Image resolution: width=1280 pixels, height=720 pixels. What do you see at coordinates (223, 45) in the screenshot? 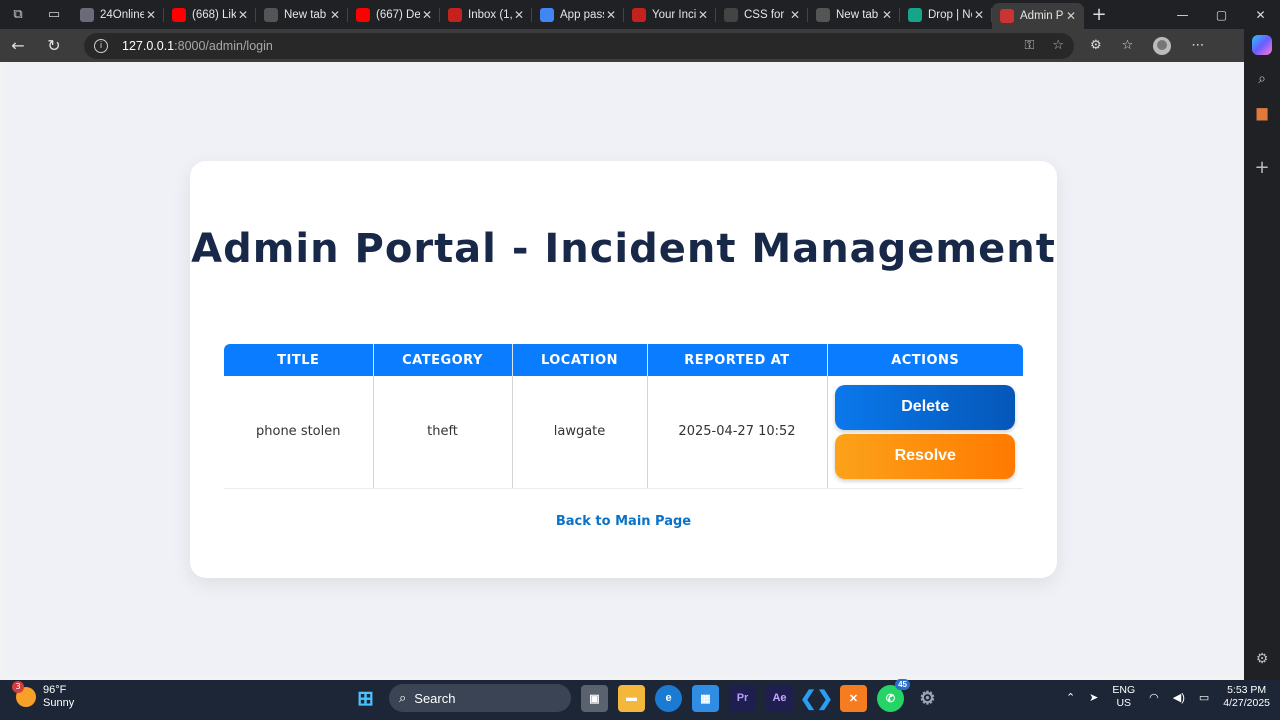
I see `url-path: :8000/admin/login` at bounding box center [223, 45].